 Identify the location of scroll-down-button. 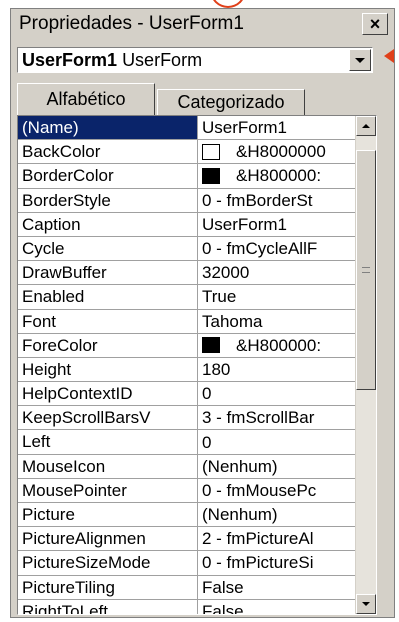
(366, 604).